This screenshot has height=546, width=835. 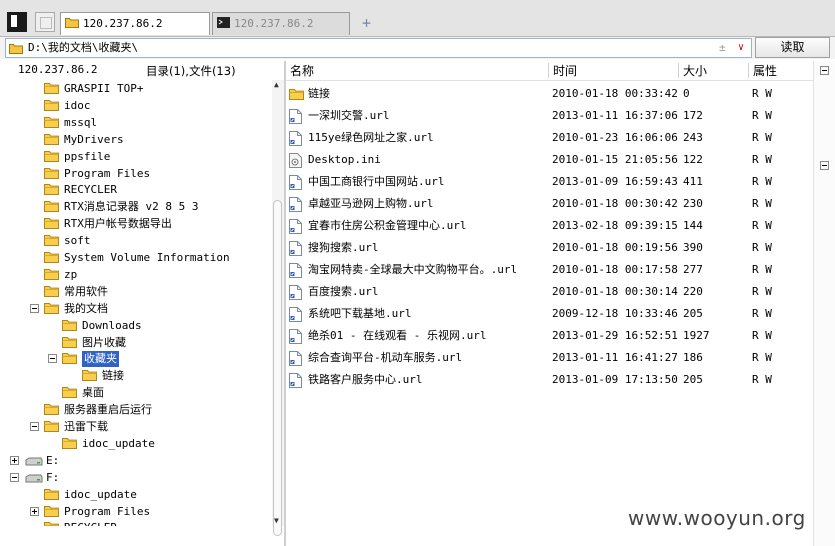 What do you see at coordinates (417, 18) in the screenshot?
I see `tab-bar: 120.237.86.2 120.237.86.2 +` at bounding box center [417, 18].